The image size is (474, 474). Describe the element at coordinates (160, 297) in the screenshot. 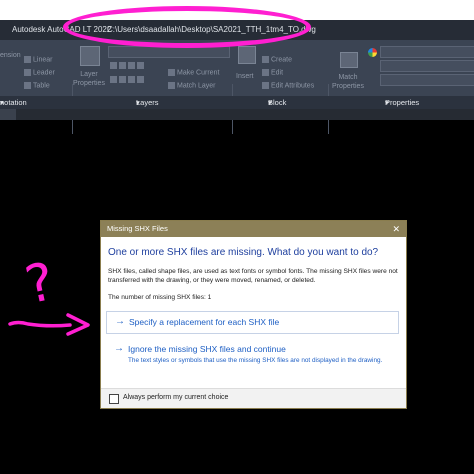

I see `missing-count: The number of missing SHX files: 1` at that location.